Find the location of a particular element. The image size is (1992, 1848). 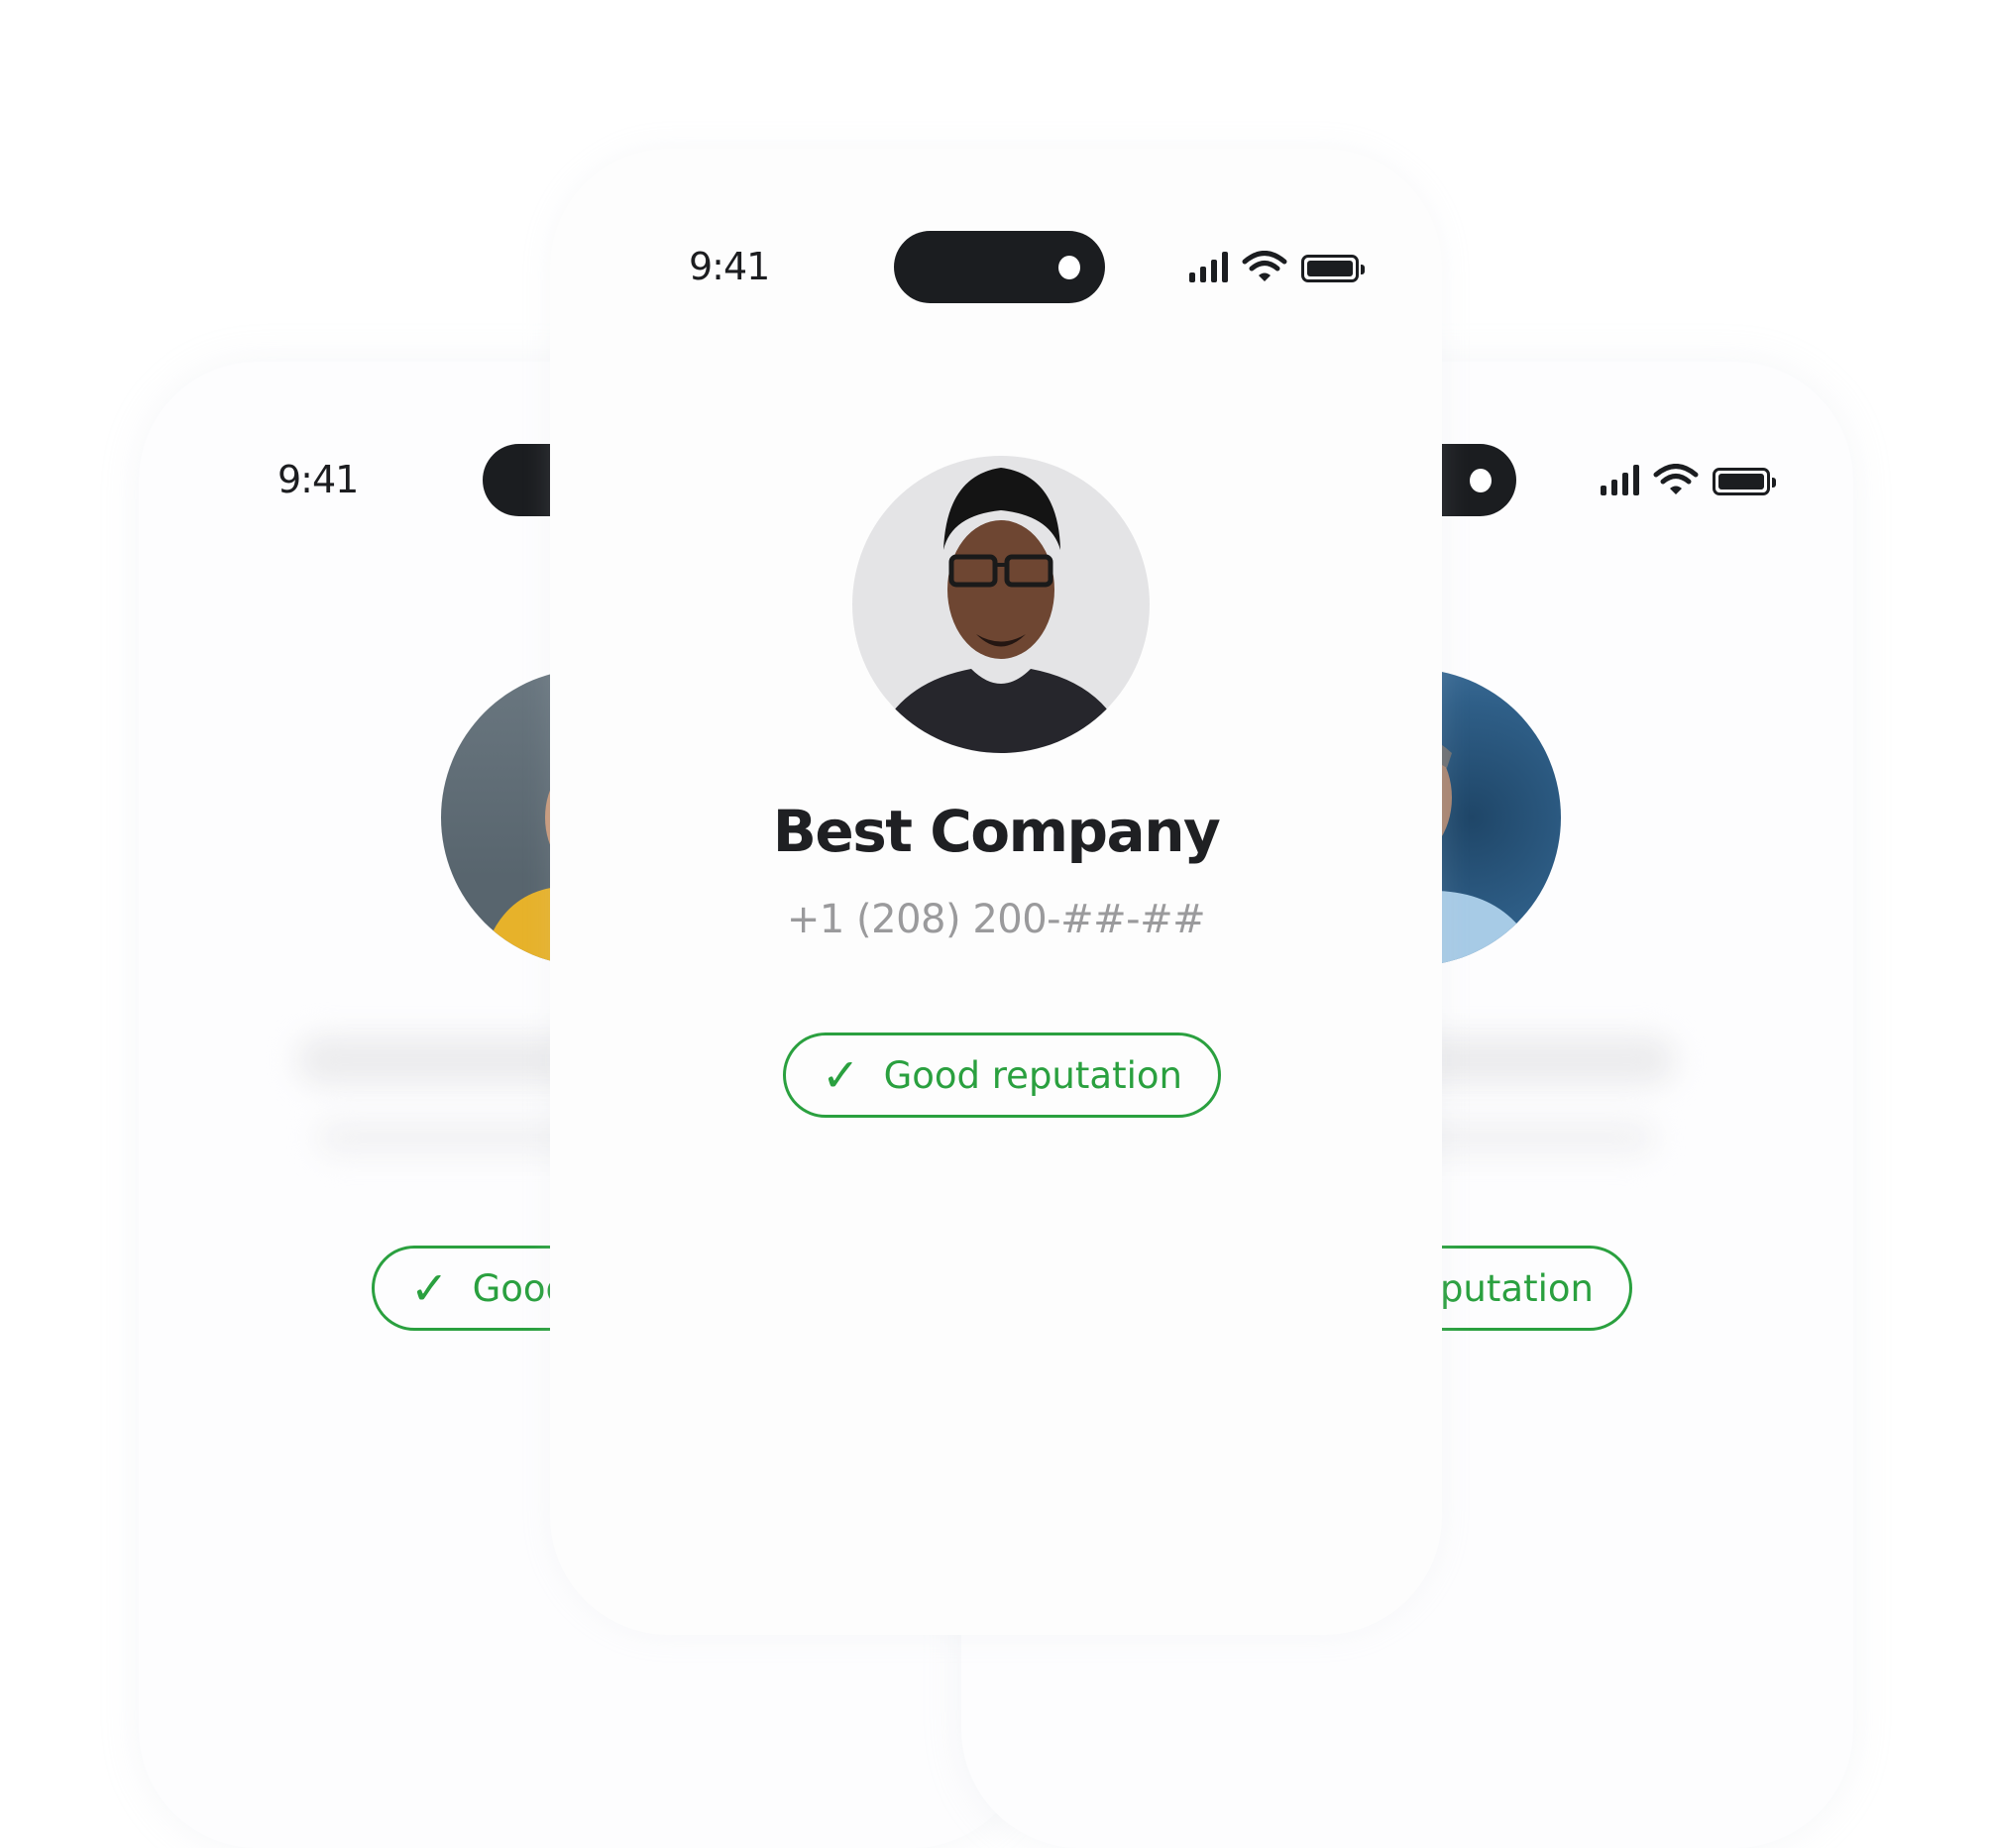

badge-label: Good reputation is located at coordinates (1032, 1075).